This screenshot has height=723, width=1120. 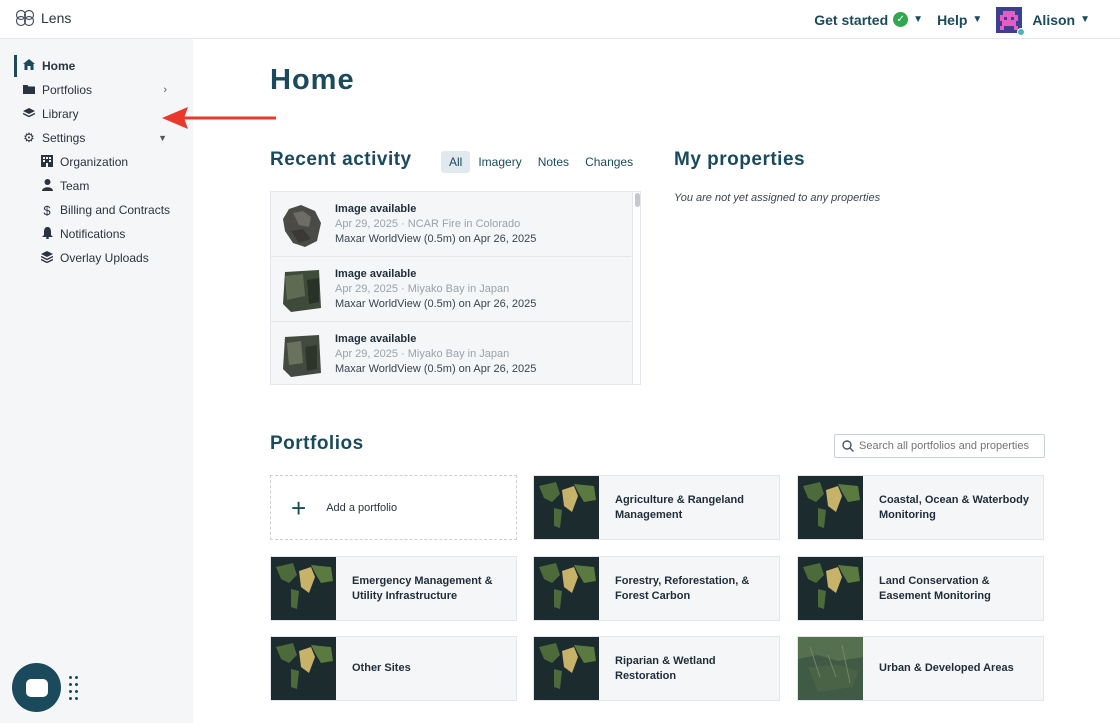 What do you see at coordinates (312, 80) in the screenshot?
I see `page-title: Home` at bounding box center [312, 80].